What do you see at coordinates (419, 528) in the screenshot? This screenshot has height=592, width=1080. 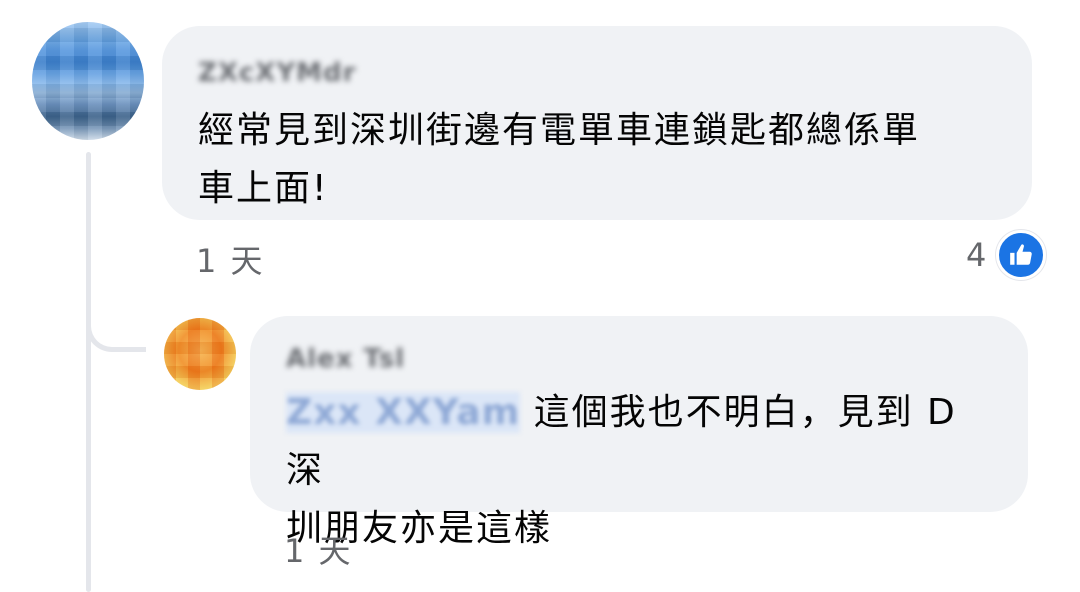 I see `reply-text-line: 圳朋友亦是這樣` at bounding box center [419, 528].